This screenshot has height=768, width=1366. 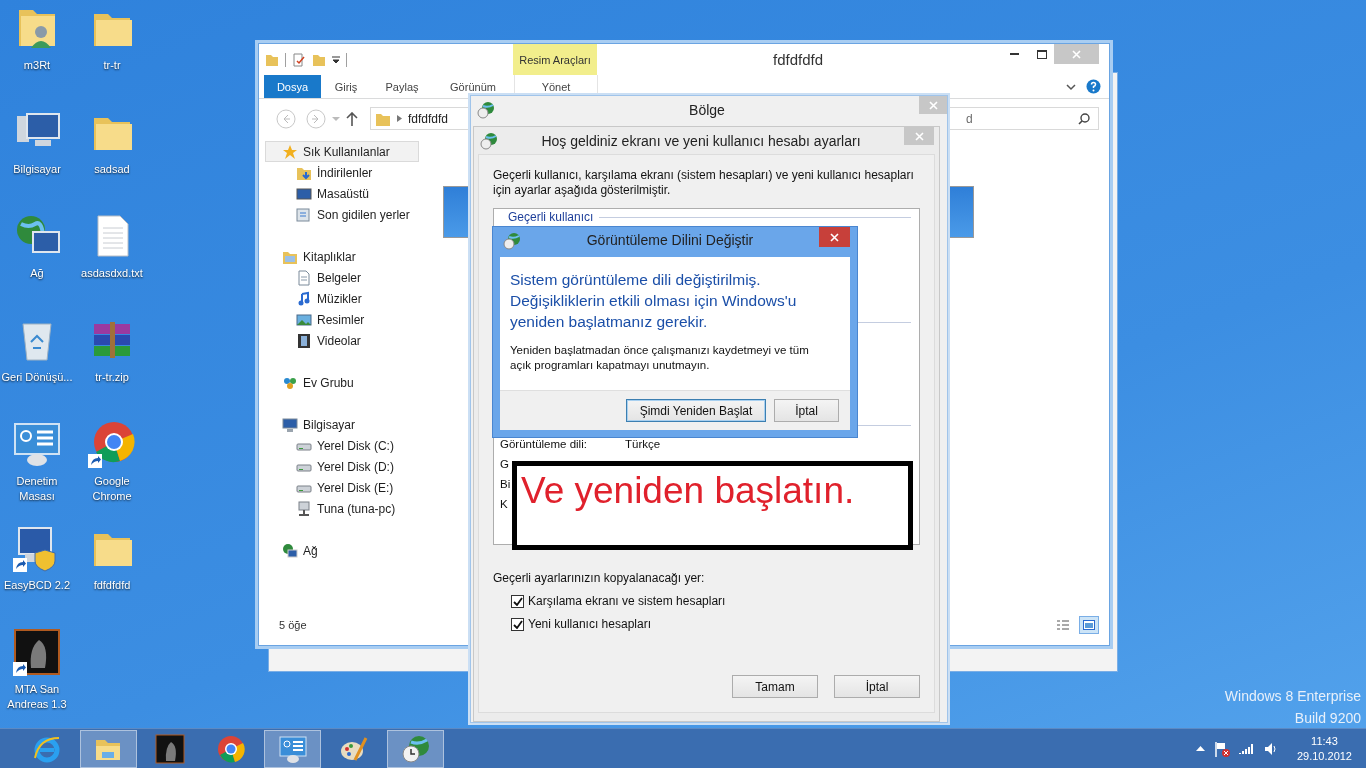 What do you see at coordinates (1023, 118) in the screenshot?
I see `search-field: d` at bounding box center [1023, 118].